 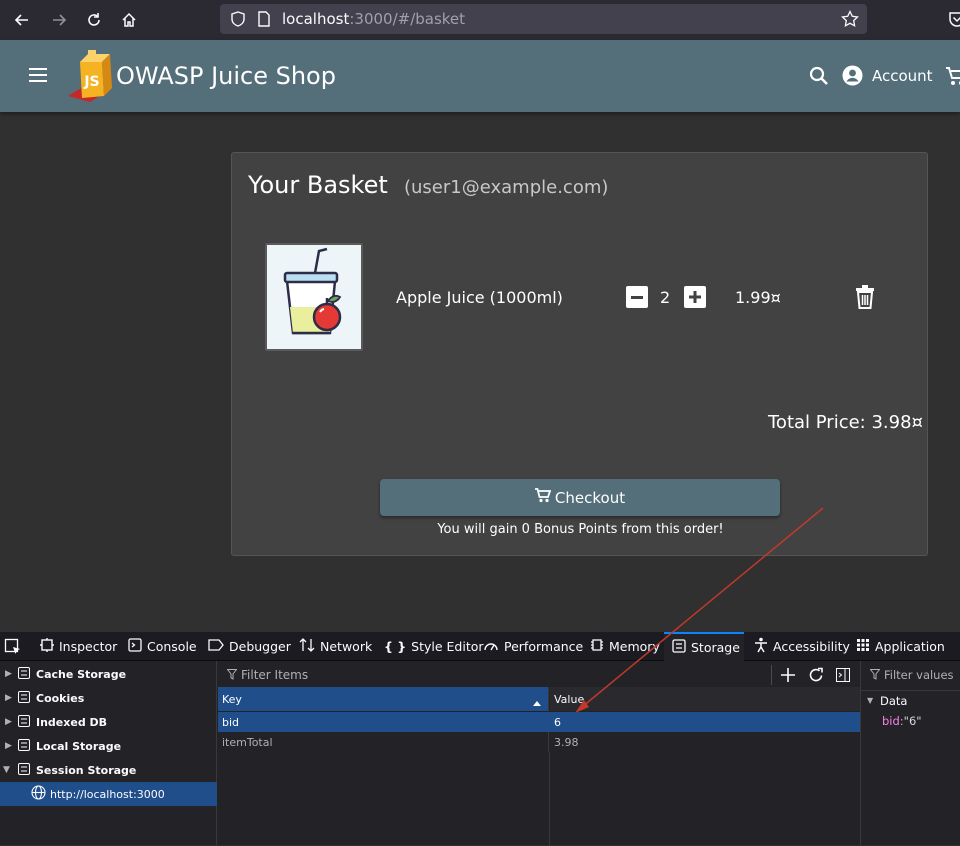 I want to click on account-button-label: Account, so click(x=902, y=76).